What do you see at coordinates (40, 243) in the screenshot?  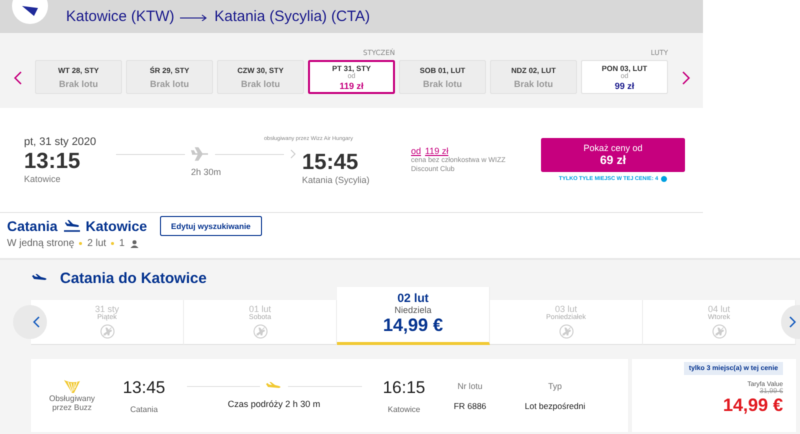 I see `trip-type: W jedną stronę` at bounding box center [40, 243].